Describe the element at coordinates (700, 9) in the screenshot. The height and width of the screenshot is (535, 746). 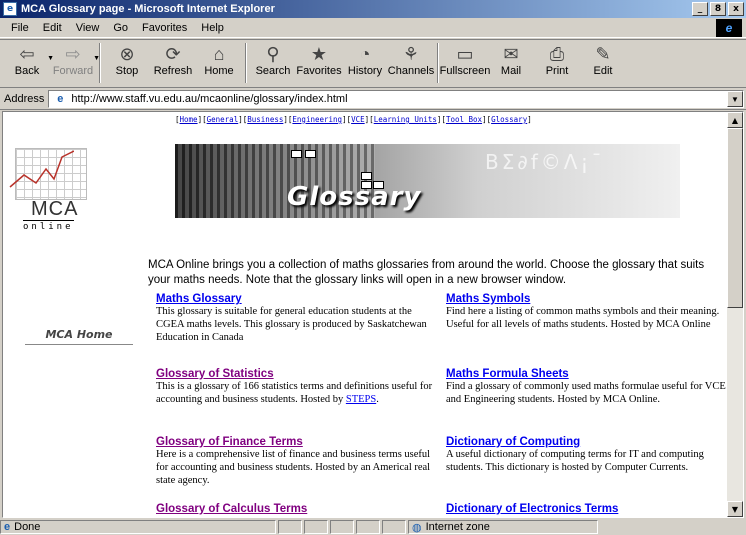
I see `minimize-button: _` at that location.